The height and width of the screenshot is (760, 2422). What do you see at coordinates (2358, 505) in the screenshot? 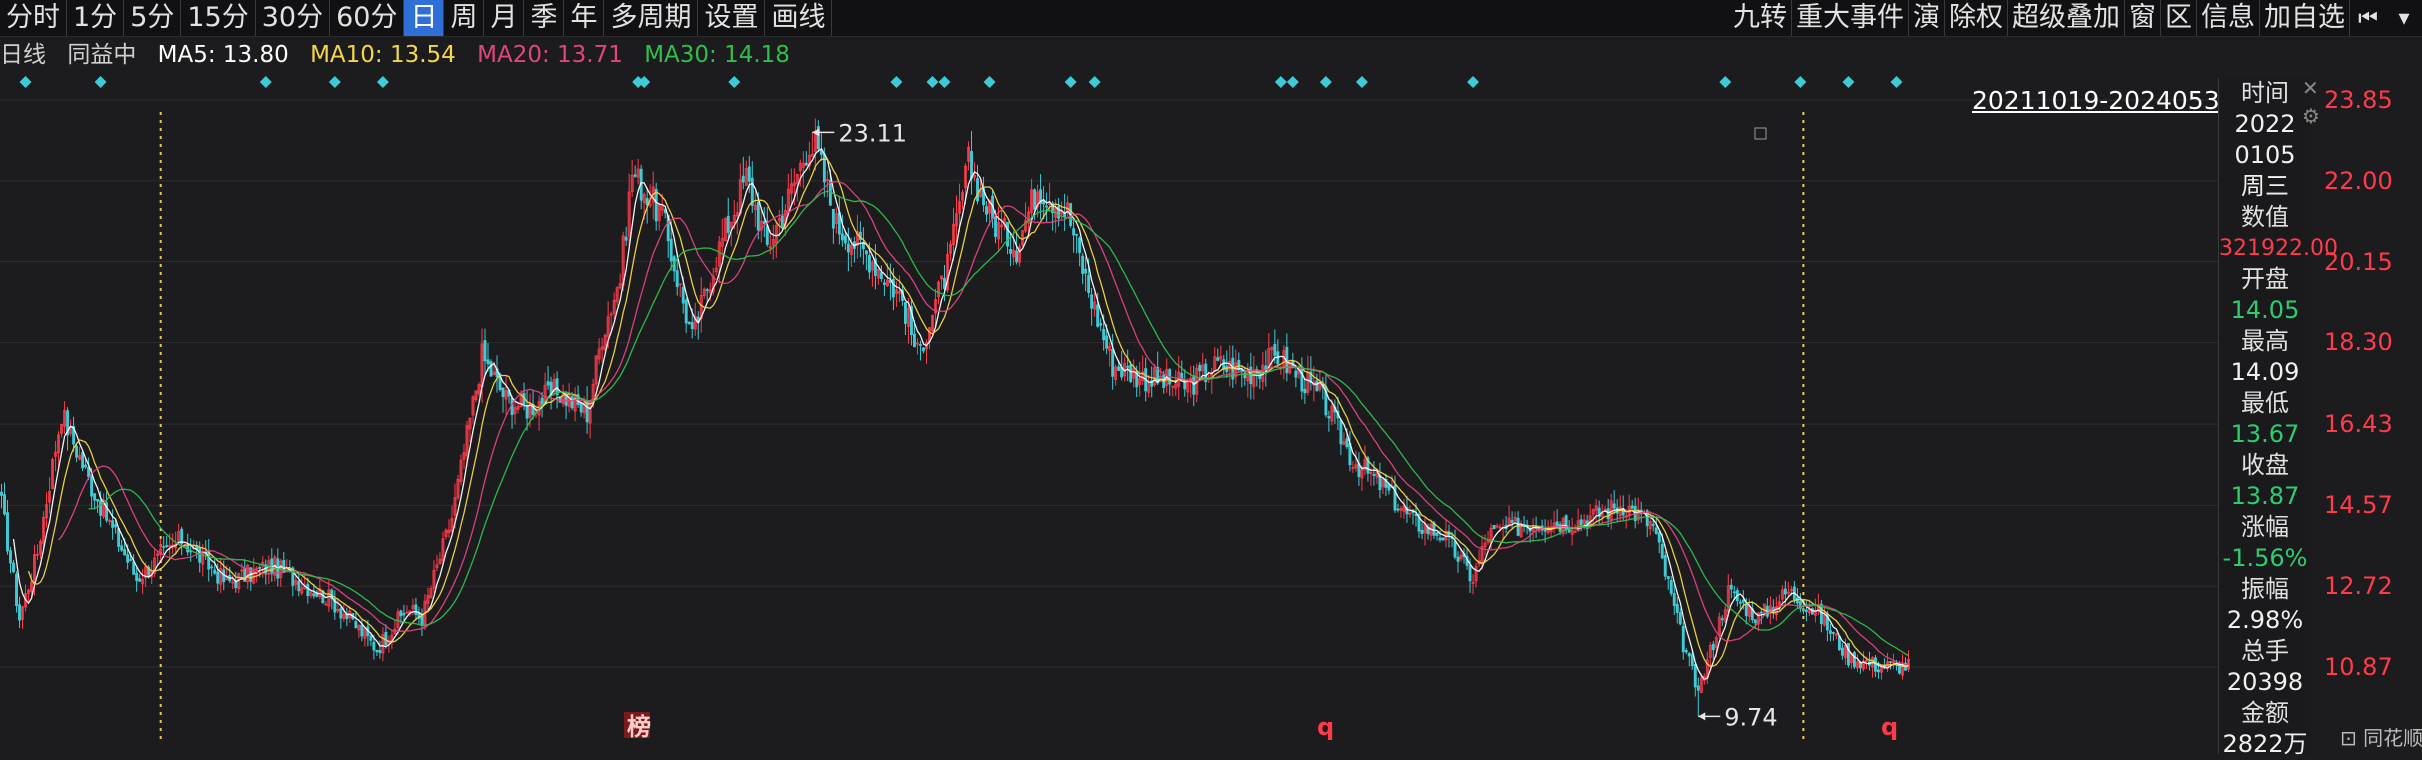
I see `y-tick-label: 14.57` at bounding box center [2358, 505].